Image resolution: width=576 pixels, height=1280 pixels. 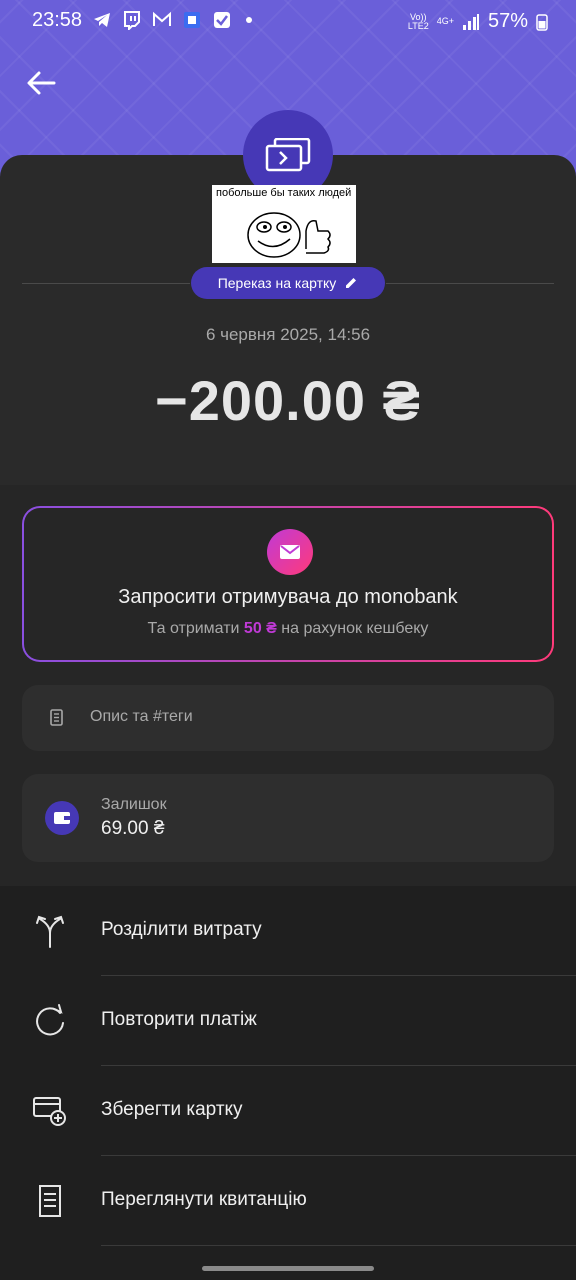 What do you see at coordinates (49, 1111) in the screenshot?
I see `save-card-icon` at bounding box center [49, 1111].